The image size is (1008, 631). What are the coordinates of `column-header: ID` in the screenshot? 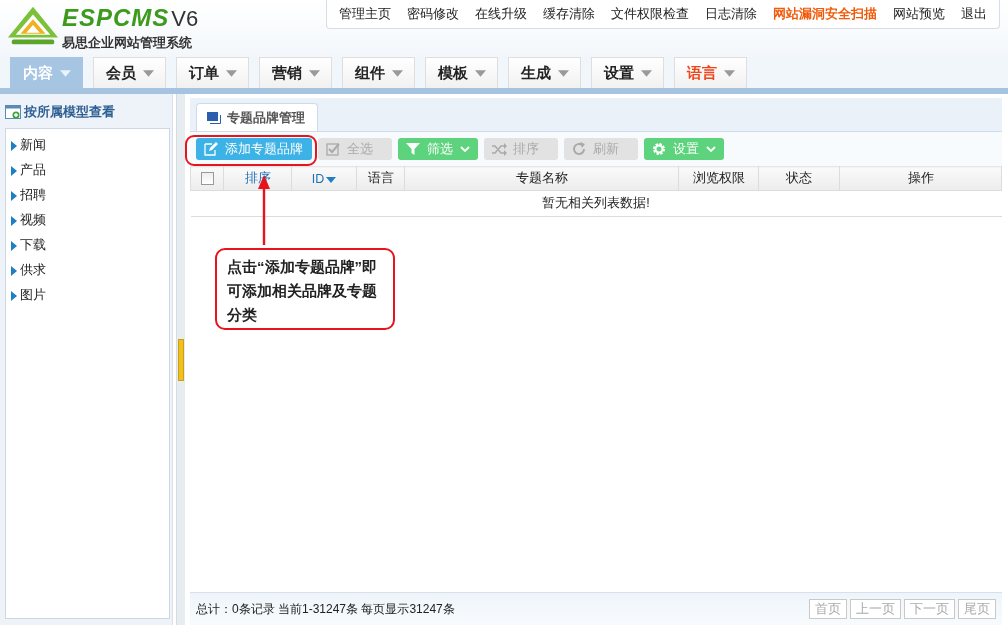 It's located at (318, 178).